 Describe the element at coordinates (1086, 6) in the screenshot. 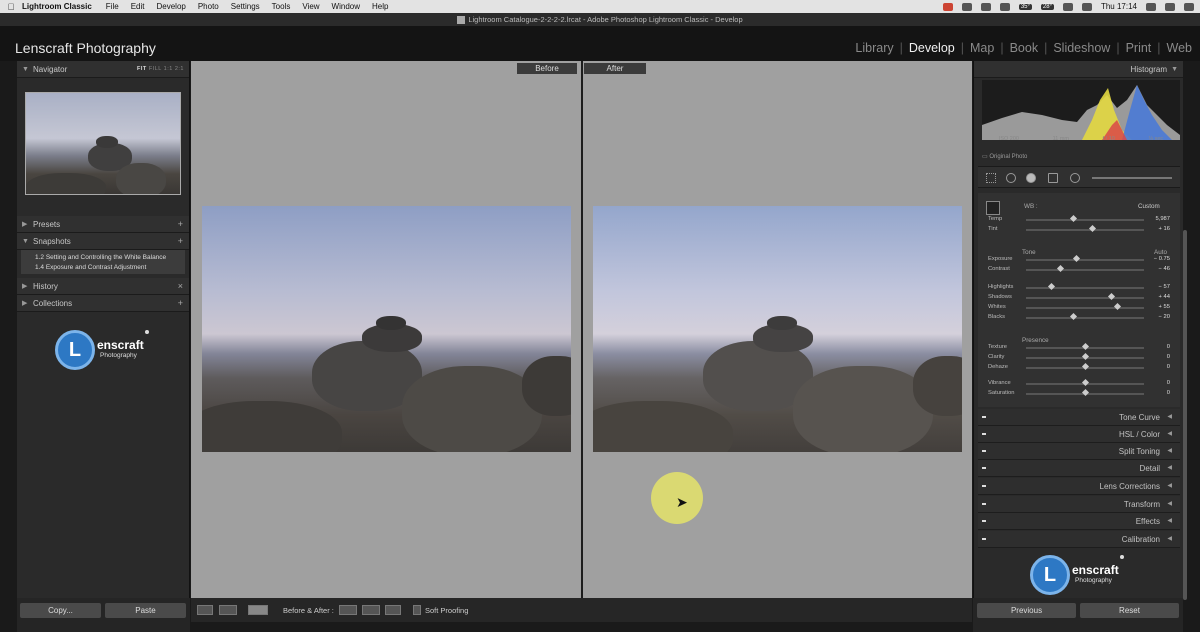

I see `battery-icon` at that location.